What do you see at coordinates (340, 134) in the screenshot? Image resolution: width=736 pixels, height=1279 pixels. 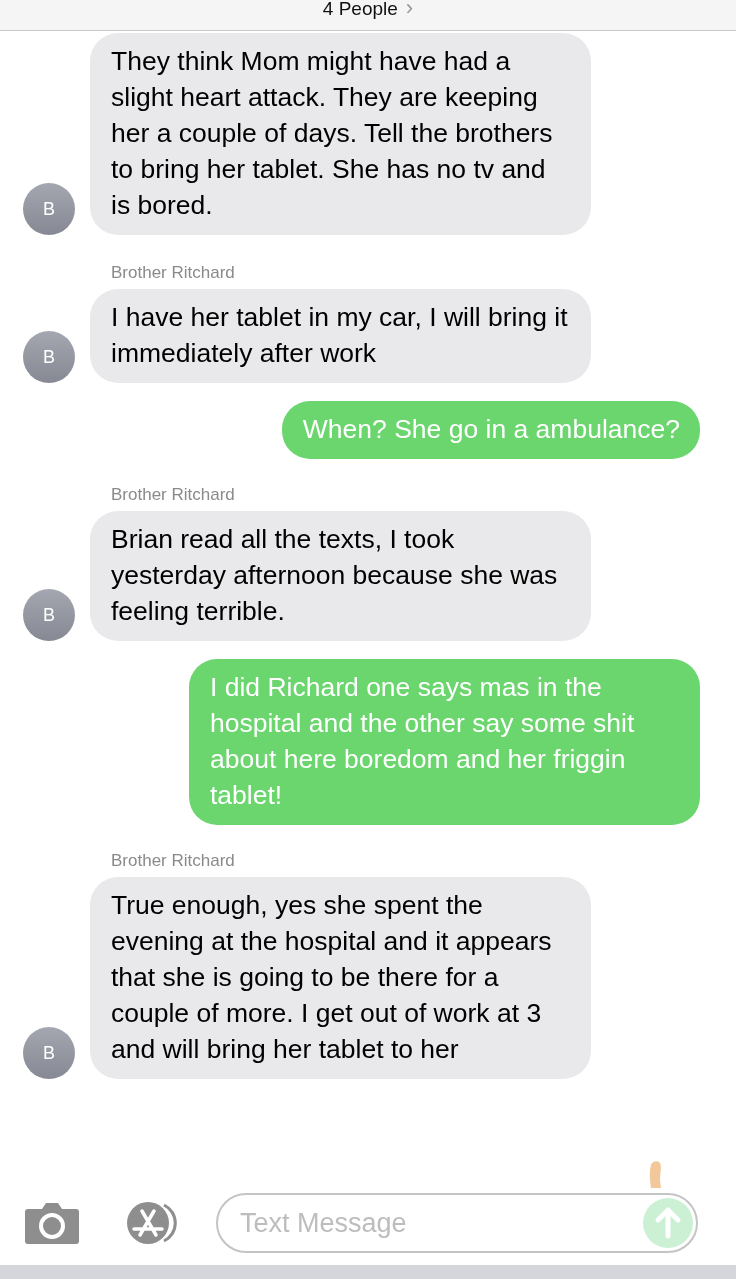 I see `received-message-bubble: They think Mom might have had a slight heart attack. They are keeping her a couple of days. Tell the brothers to bring her tablet. She has no tv and is bored.` at bounding box center [340, 134].